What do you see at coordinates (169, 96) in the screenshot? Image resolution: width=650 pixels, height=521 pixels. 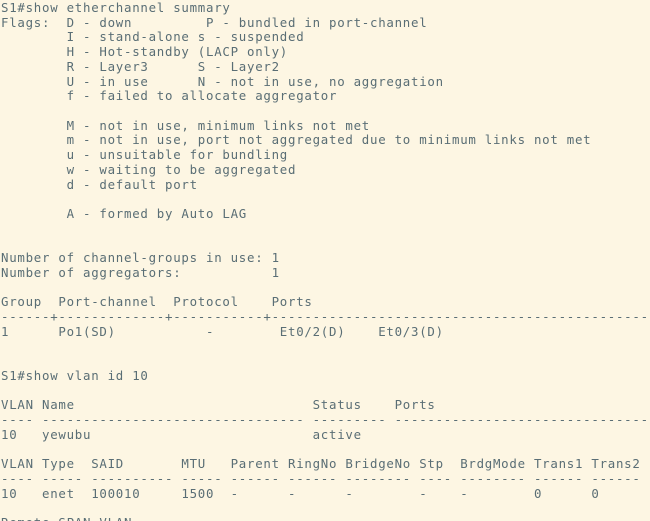 I see `terminal-line: f - failed to allocate aggregator` at bounding box center [169, 96].